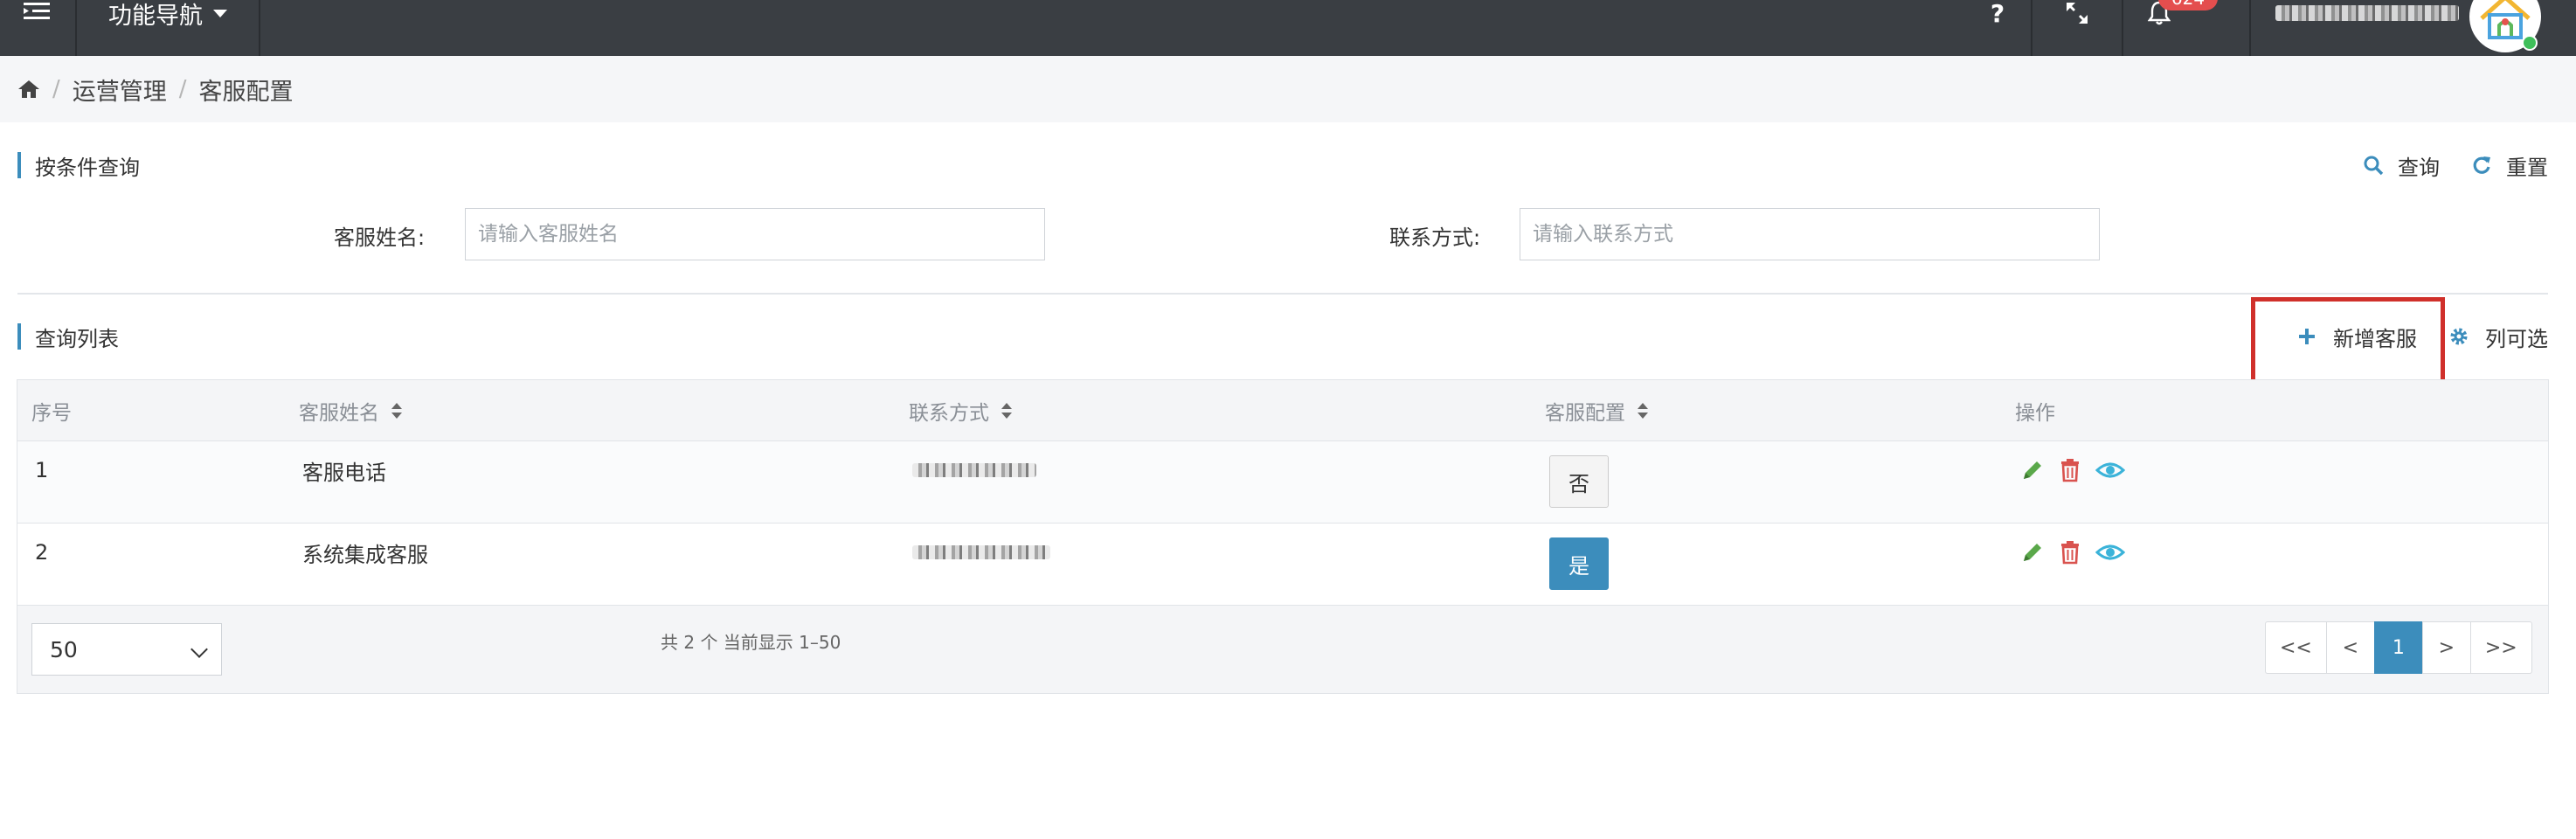 This screenshot has height=839, width=2576. I want to click on table-row: 2 系统集成客服 是, so click(1282, 565).